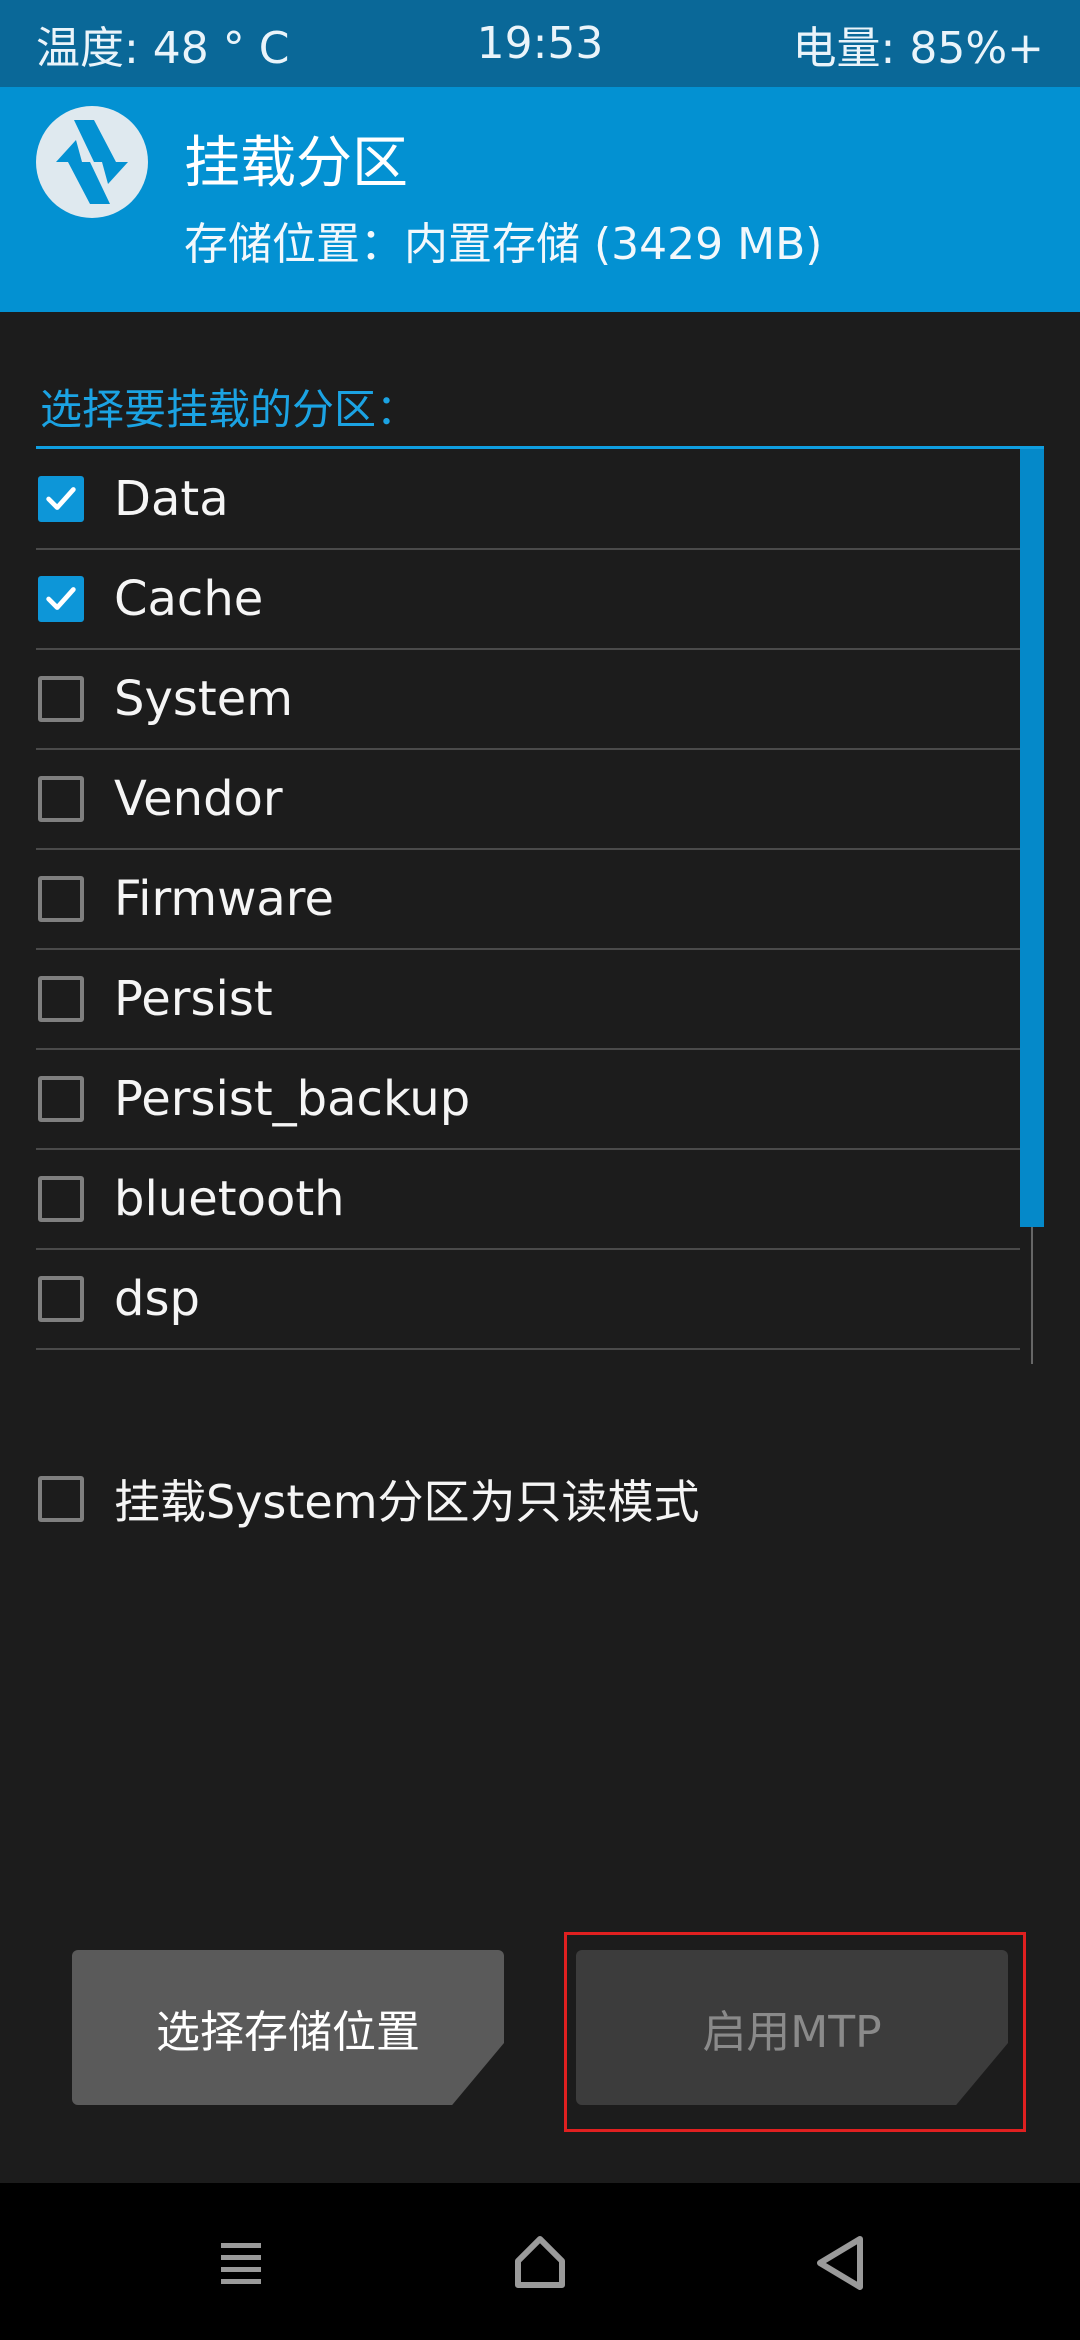 The image size is (1080, 2340). What do you see at coordinates (189, 599) in the screenshot?
I see `partition-label: Cache` at bounding box center [189, 599].